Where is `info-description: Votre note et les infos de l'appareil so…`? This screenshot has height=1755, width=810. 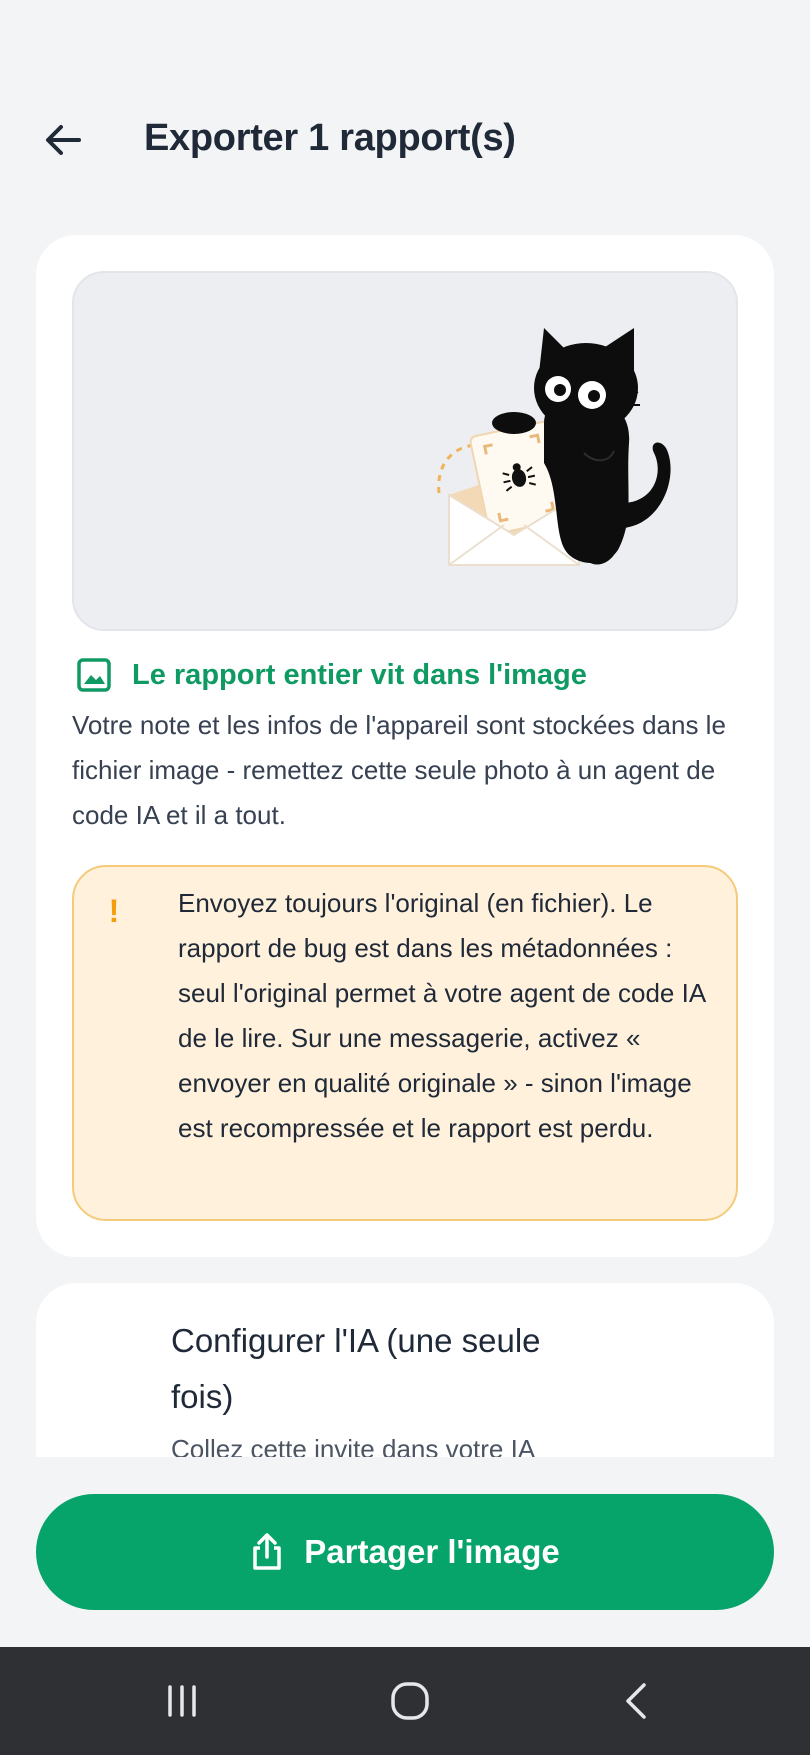 info-description: Votre note et les infos de l'appareil so… is located at coordinates (399, 770).